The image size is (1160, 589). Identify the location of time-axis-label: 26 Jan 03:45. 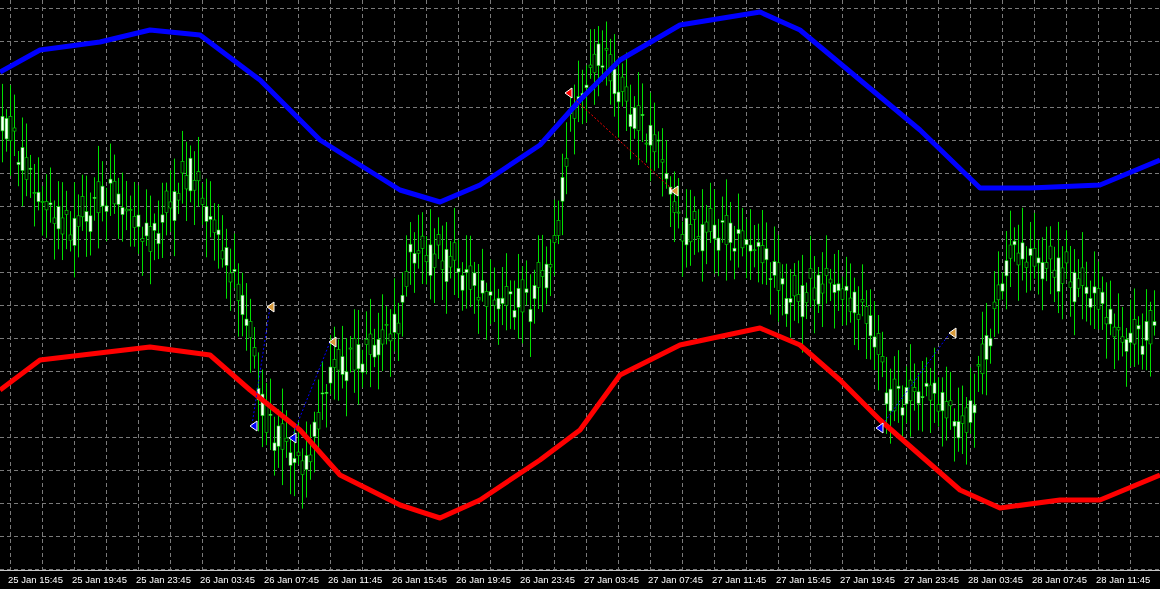
(228, 580).